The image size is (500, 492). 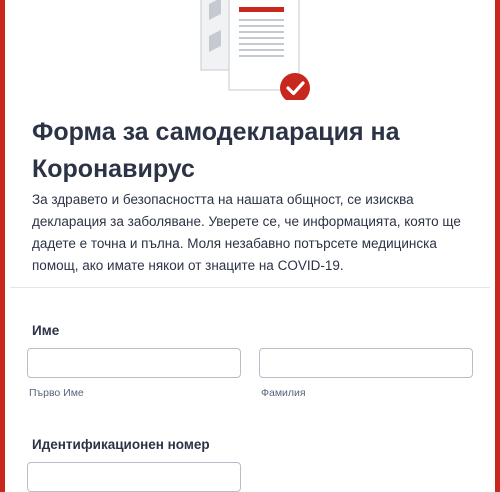 What do you see at coordinates (134, 477) in the screenshot?
I see `id-number-input` at bounding box center [134, 477].